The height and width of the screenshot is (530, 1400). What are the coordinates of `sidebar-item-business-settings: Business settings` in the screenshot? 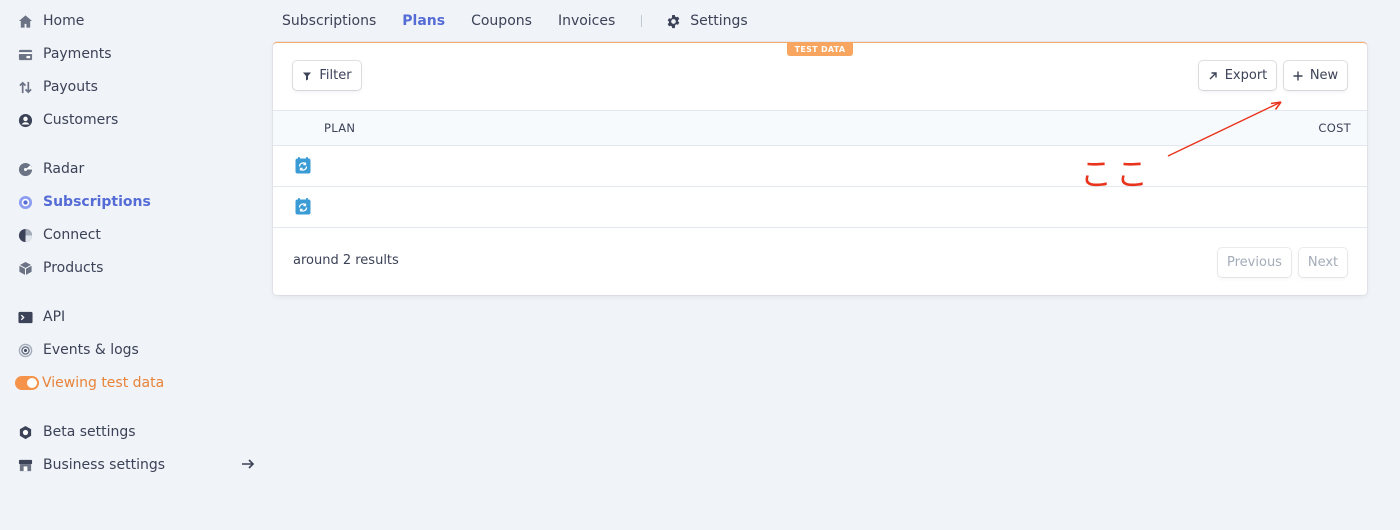 It's located at (136, 465).